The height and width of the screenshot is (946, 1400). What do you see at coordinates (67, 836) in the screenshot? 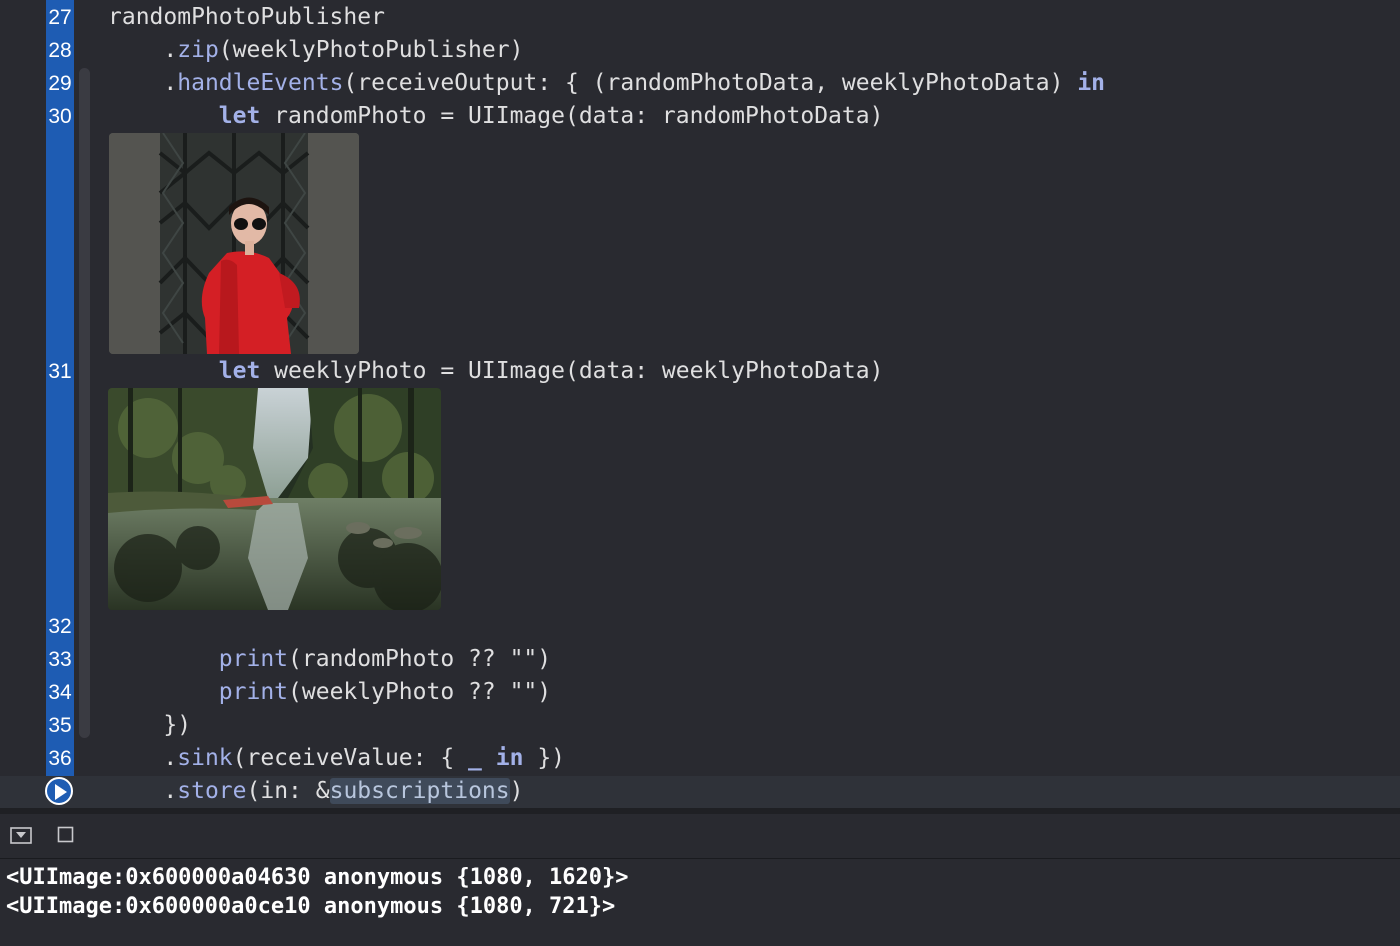
I see `show-variables-view-icon` at bounding box center [67, 836].